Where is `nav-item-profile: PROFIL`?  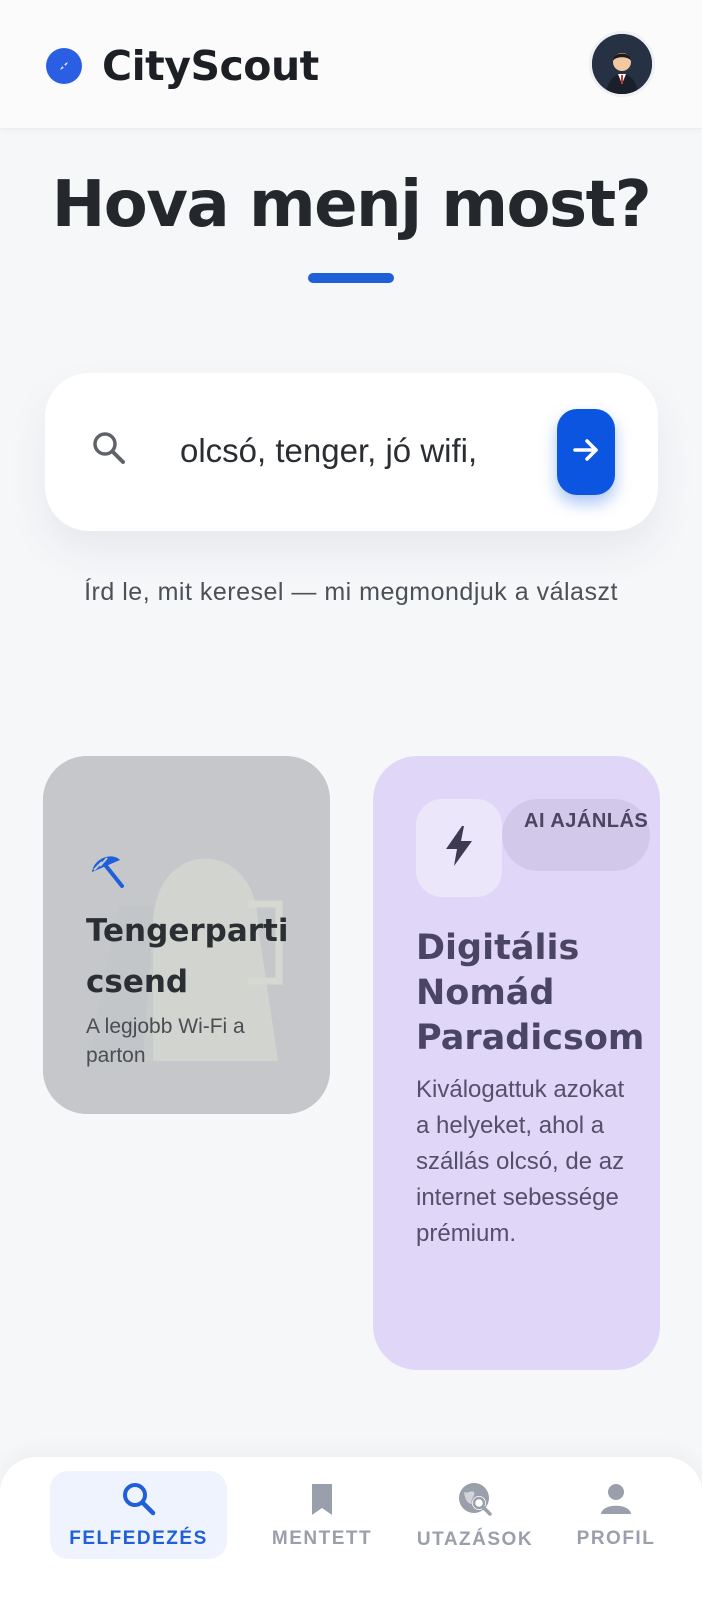
nav-item-profile: PROFIL is located at coordinates (616, 1515).